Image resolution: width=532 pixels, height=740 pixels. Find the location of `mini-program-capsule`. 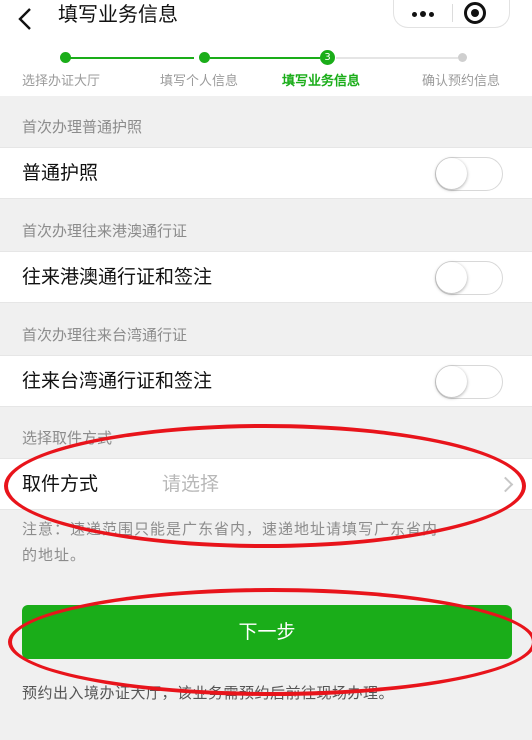

mini-program-capsule is located at coordinates (451, 14).